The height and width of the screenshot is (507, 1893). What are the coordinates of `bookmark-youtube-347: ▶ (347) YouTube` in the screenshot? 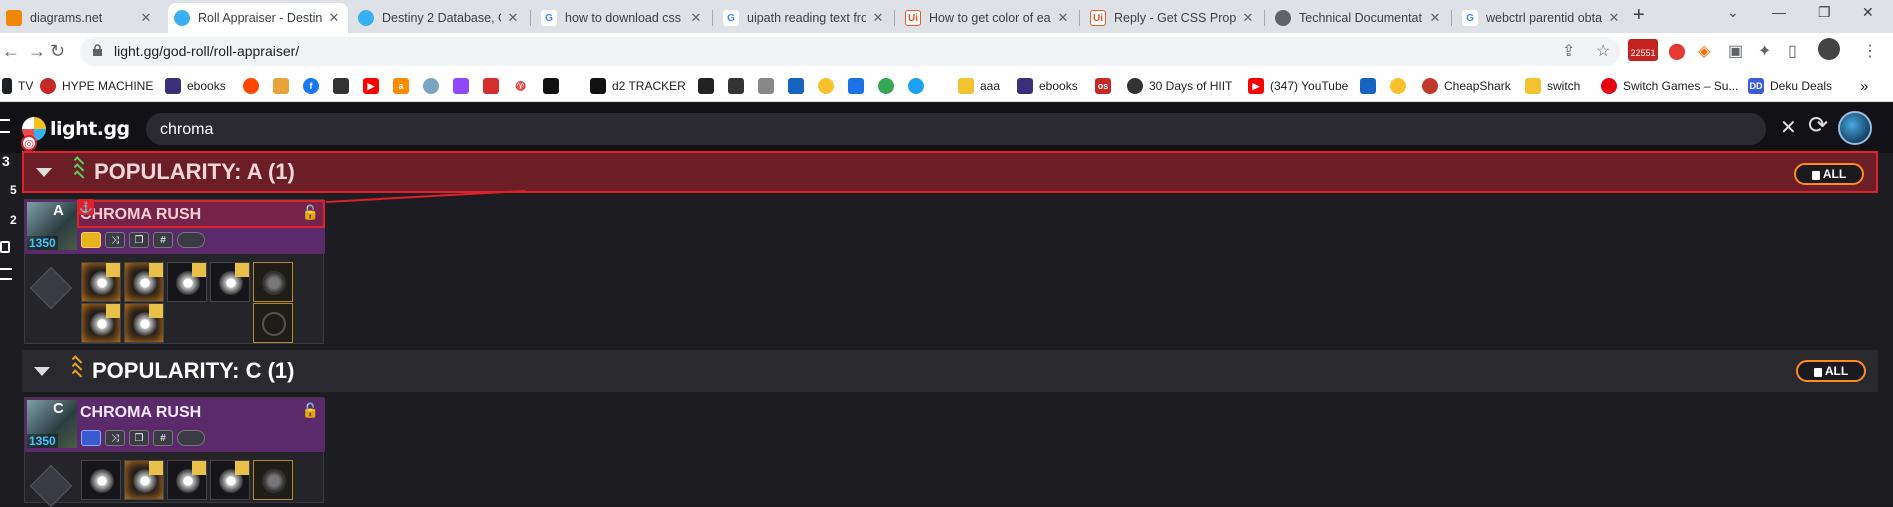 It's located at (1298, 86).